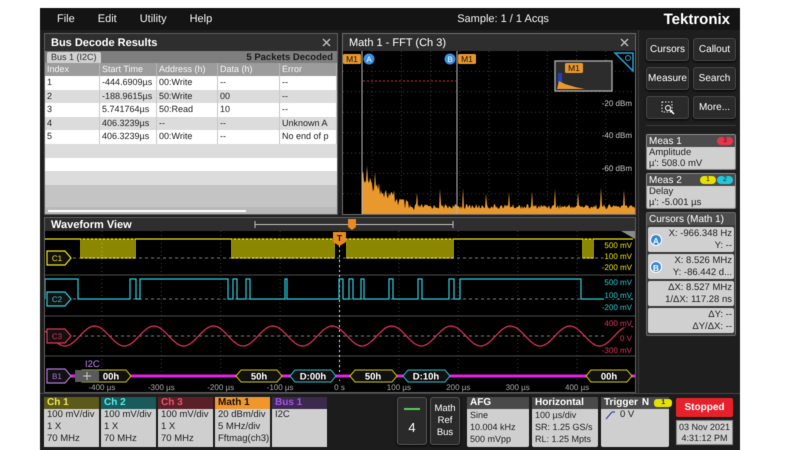 The width and height of the screenshot is (800, 450). I want to click on badge-text: 10.004 kHz, so click(493, 427).